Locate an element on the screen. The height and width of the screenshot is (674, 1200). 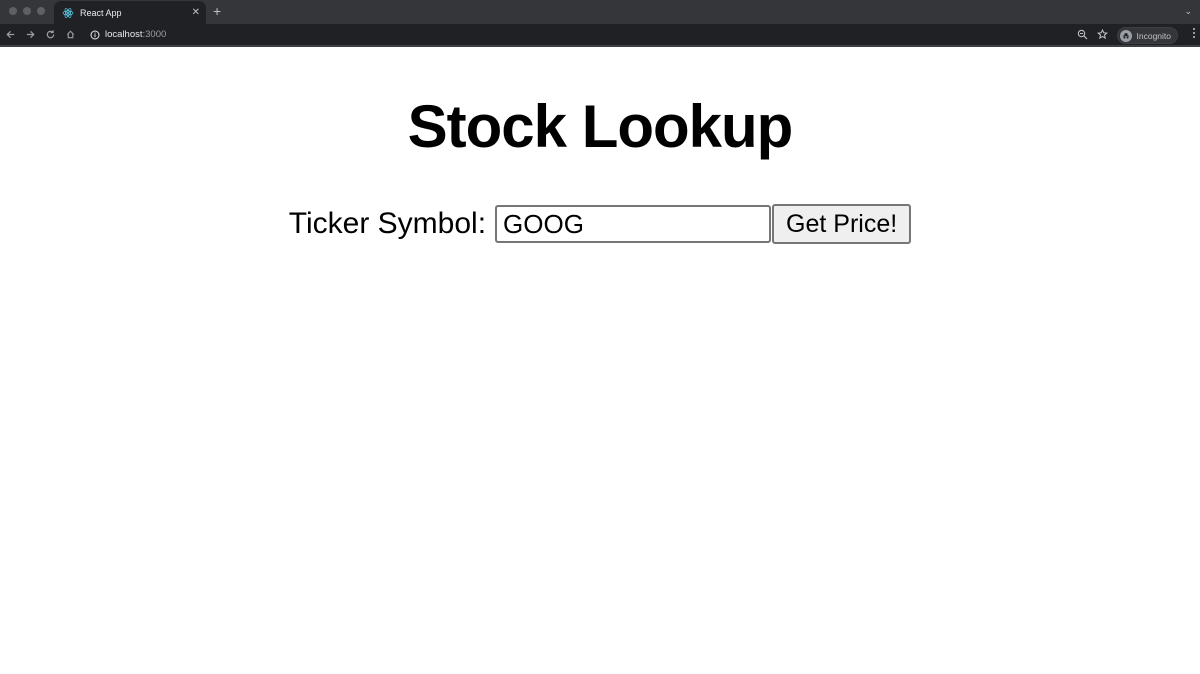
address-bar-actions is located at coordinates (1092, 34).